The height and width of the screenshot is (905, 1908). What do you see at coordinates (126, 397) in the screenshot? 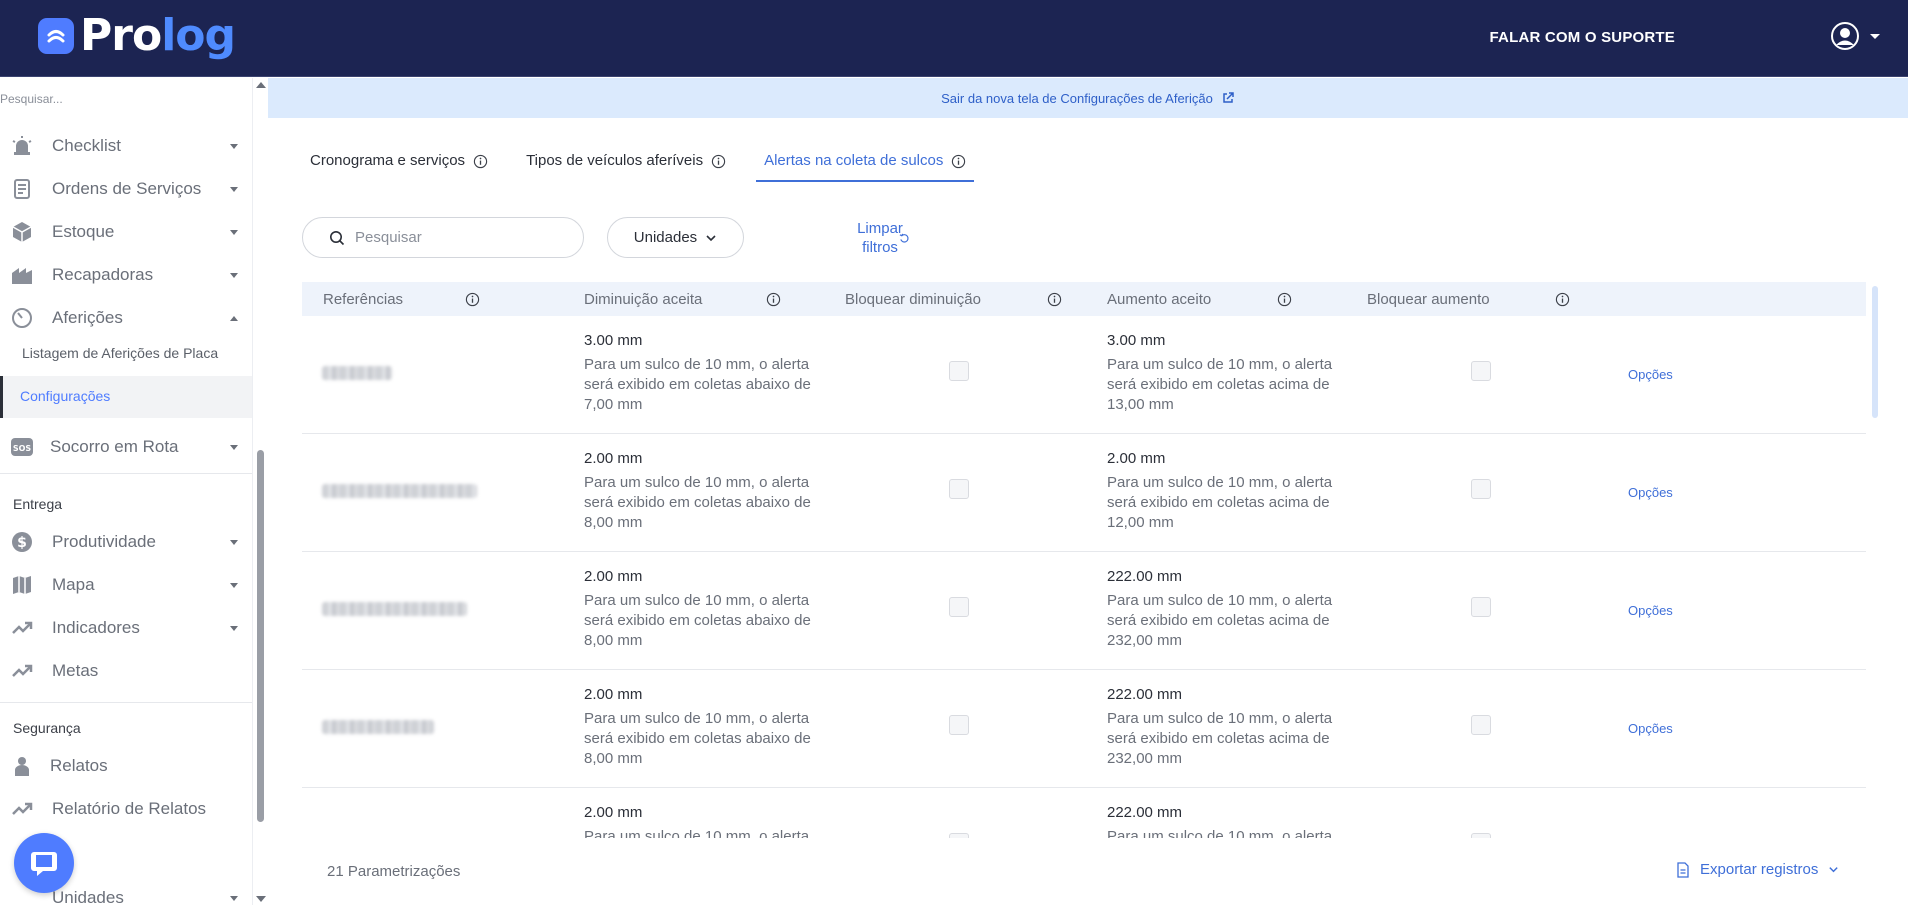
I see `sidebar-subitem-configuracoes: Configurações` at bounding box center [126, 397].